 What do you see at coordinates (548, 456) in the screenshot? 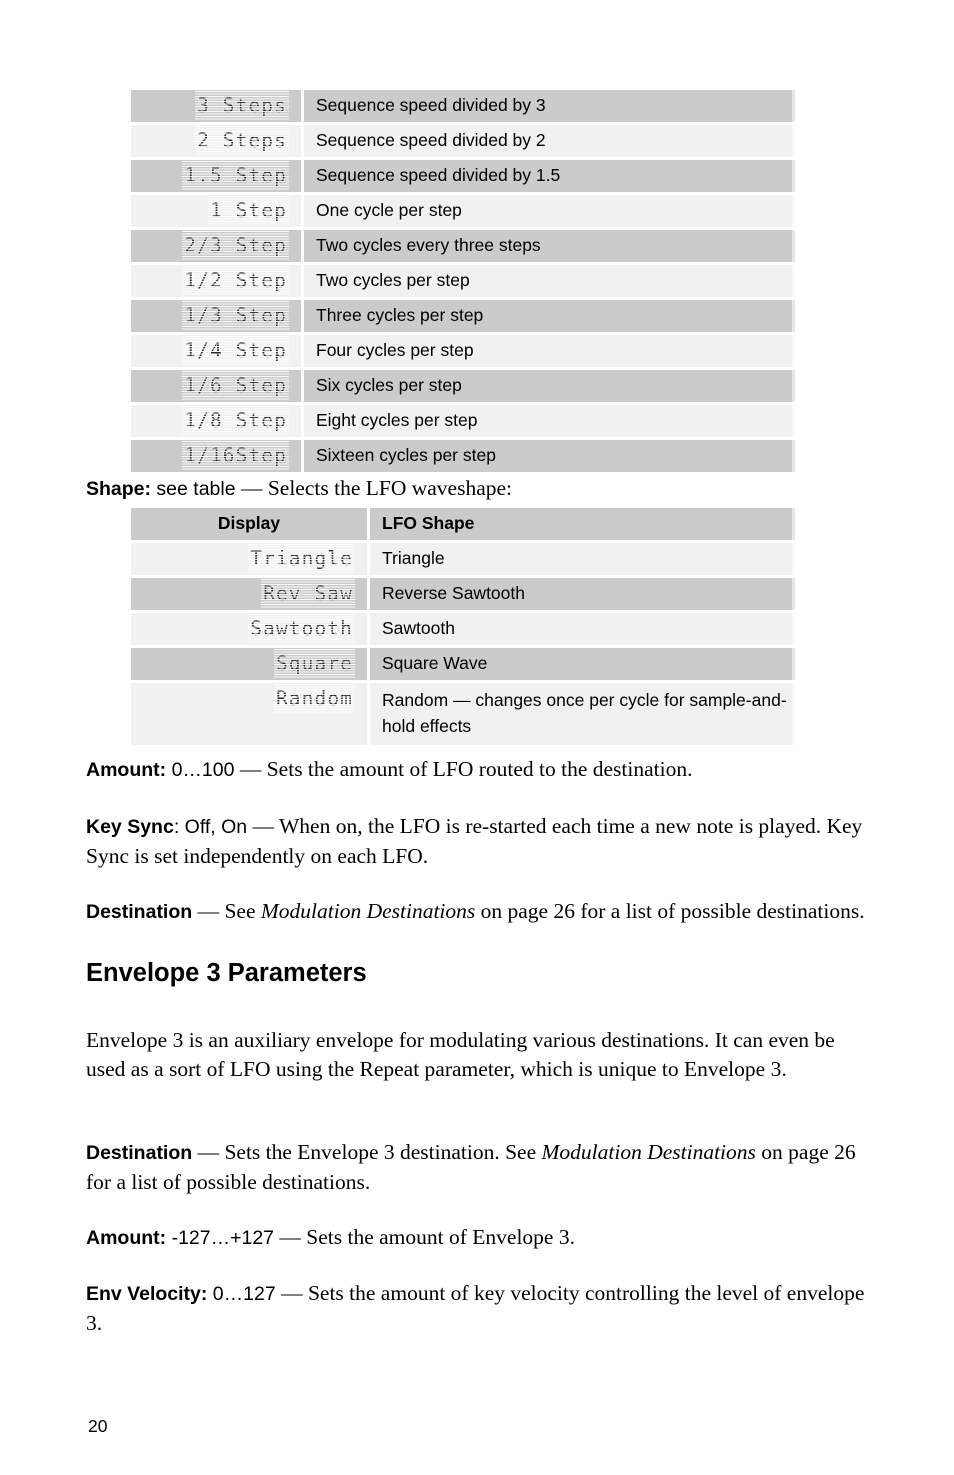
I see `description-cell: Sixteen cycles per step` at bounding box center [548, 456].